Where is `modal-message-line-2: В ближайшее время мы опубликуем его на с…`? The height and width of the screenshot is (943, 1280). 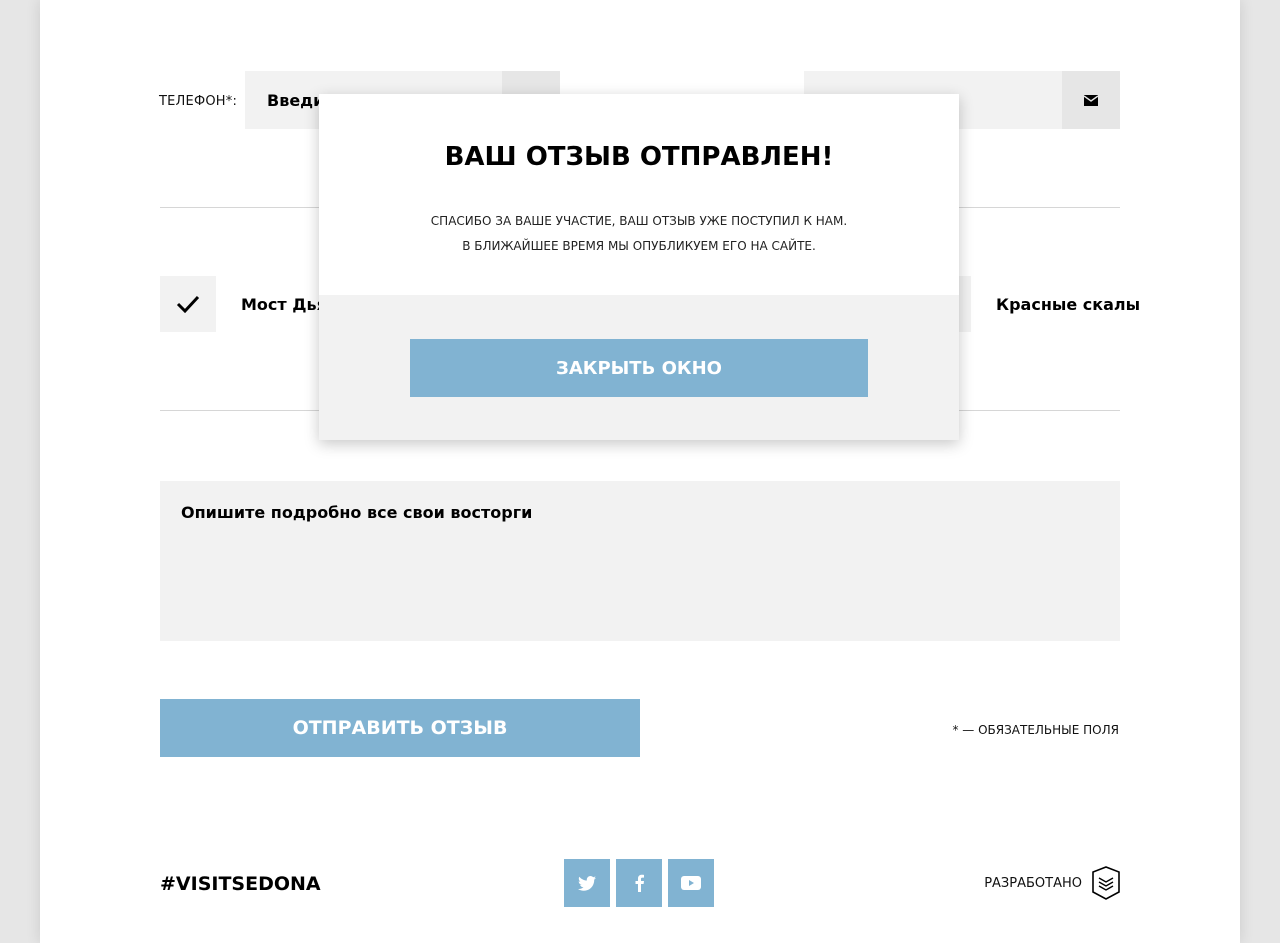 modal-message-line-2: В ближайшее время мы опубликуем его на с… is located at coordinates (639, 246).